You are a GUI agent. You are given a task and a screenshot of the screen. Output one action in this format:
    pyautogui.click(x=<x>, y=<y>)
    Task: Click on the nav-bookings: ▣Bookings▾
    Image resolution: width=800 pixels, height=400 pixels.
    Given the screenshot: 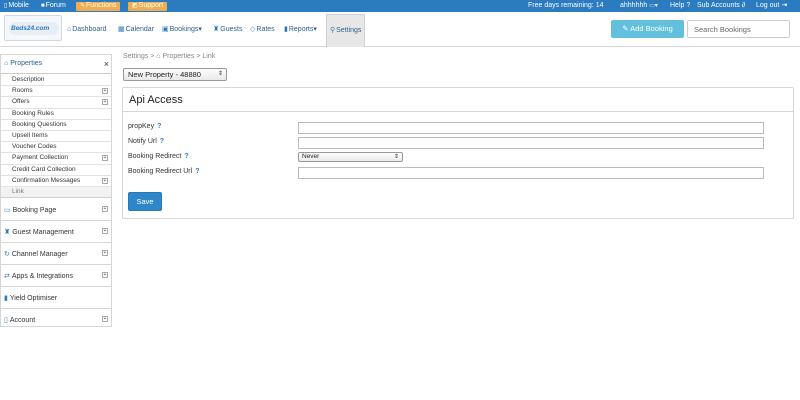 What is the action you would take?
    pyautogui.click(x=182, y=29)
    